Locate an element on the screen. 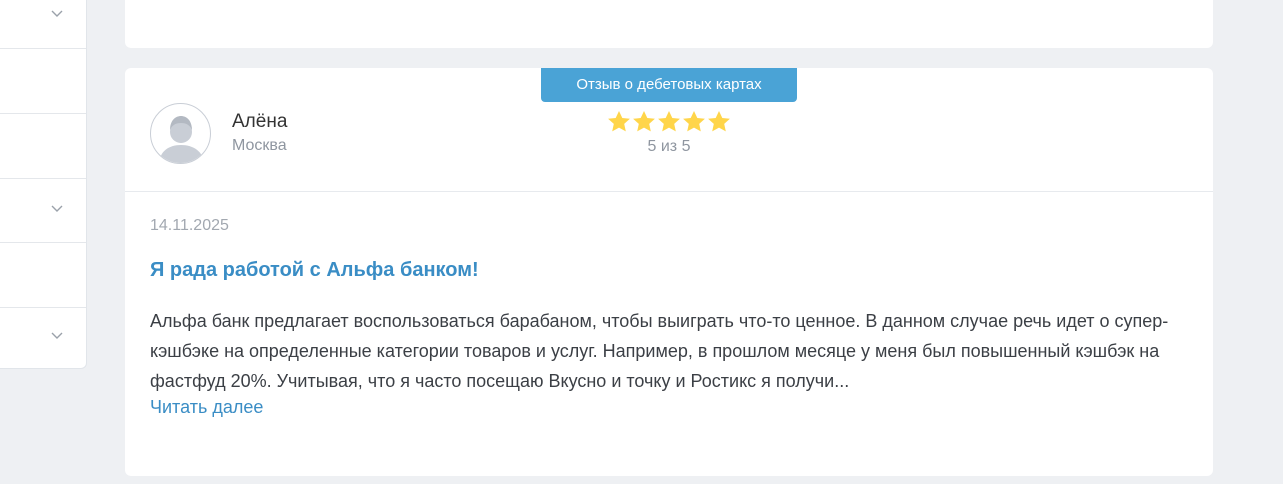  filter-sidebar is located at coordinates (43, 184).